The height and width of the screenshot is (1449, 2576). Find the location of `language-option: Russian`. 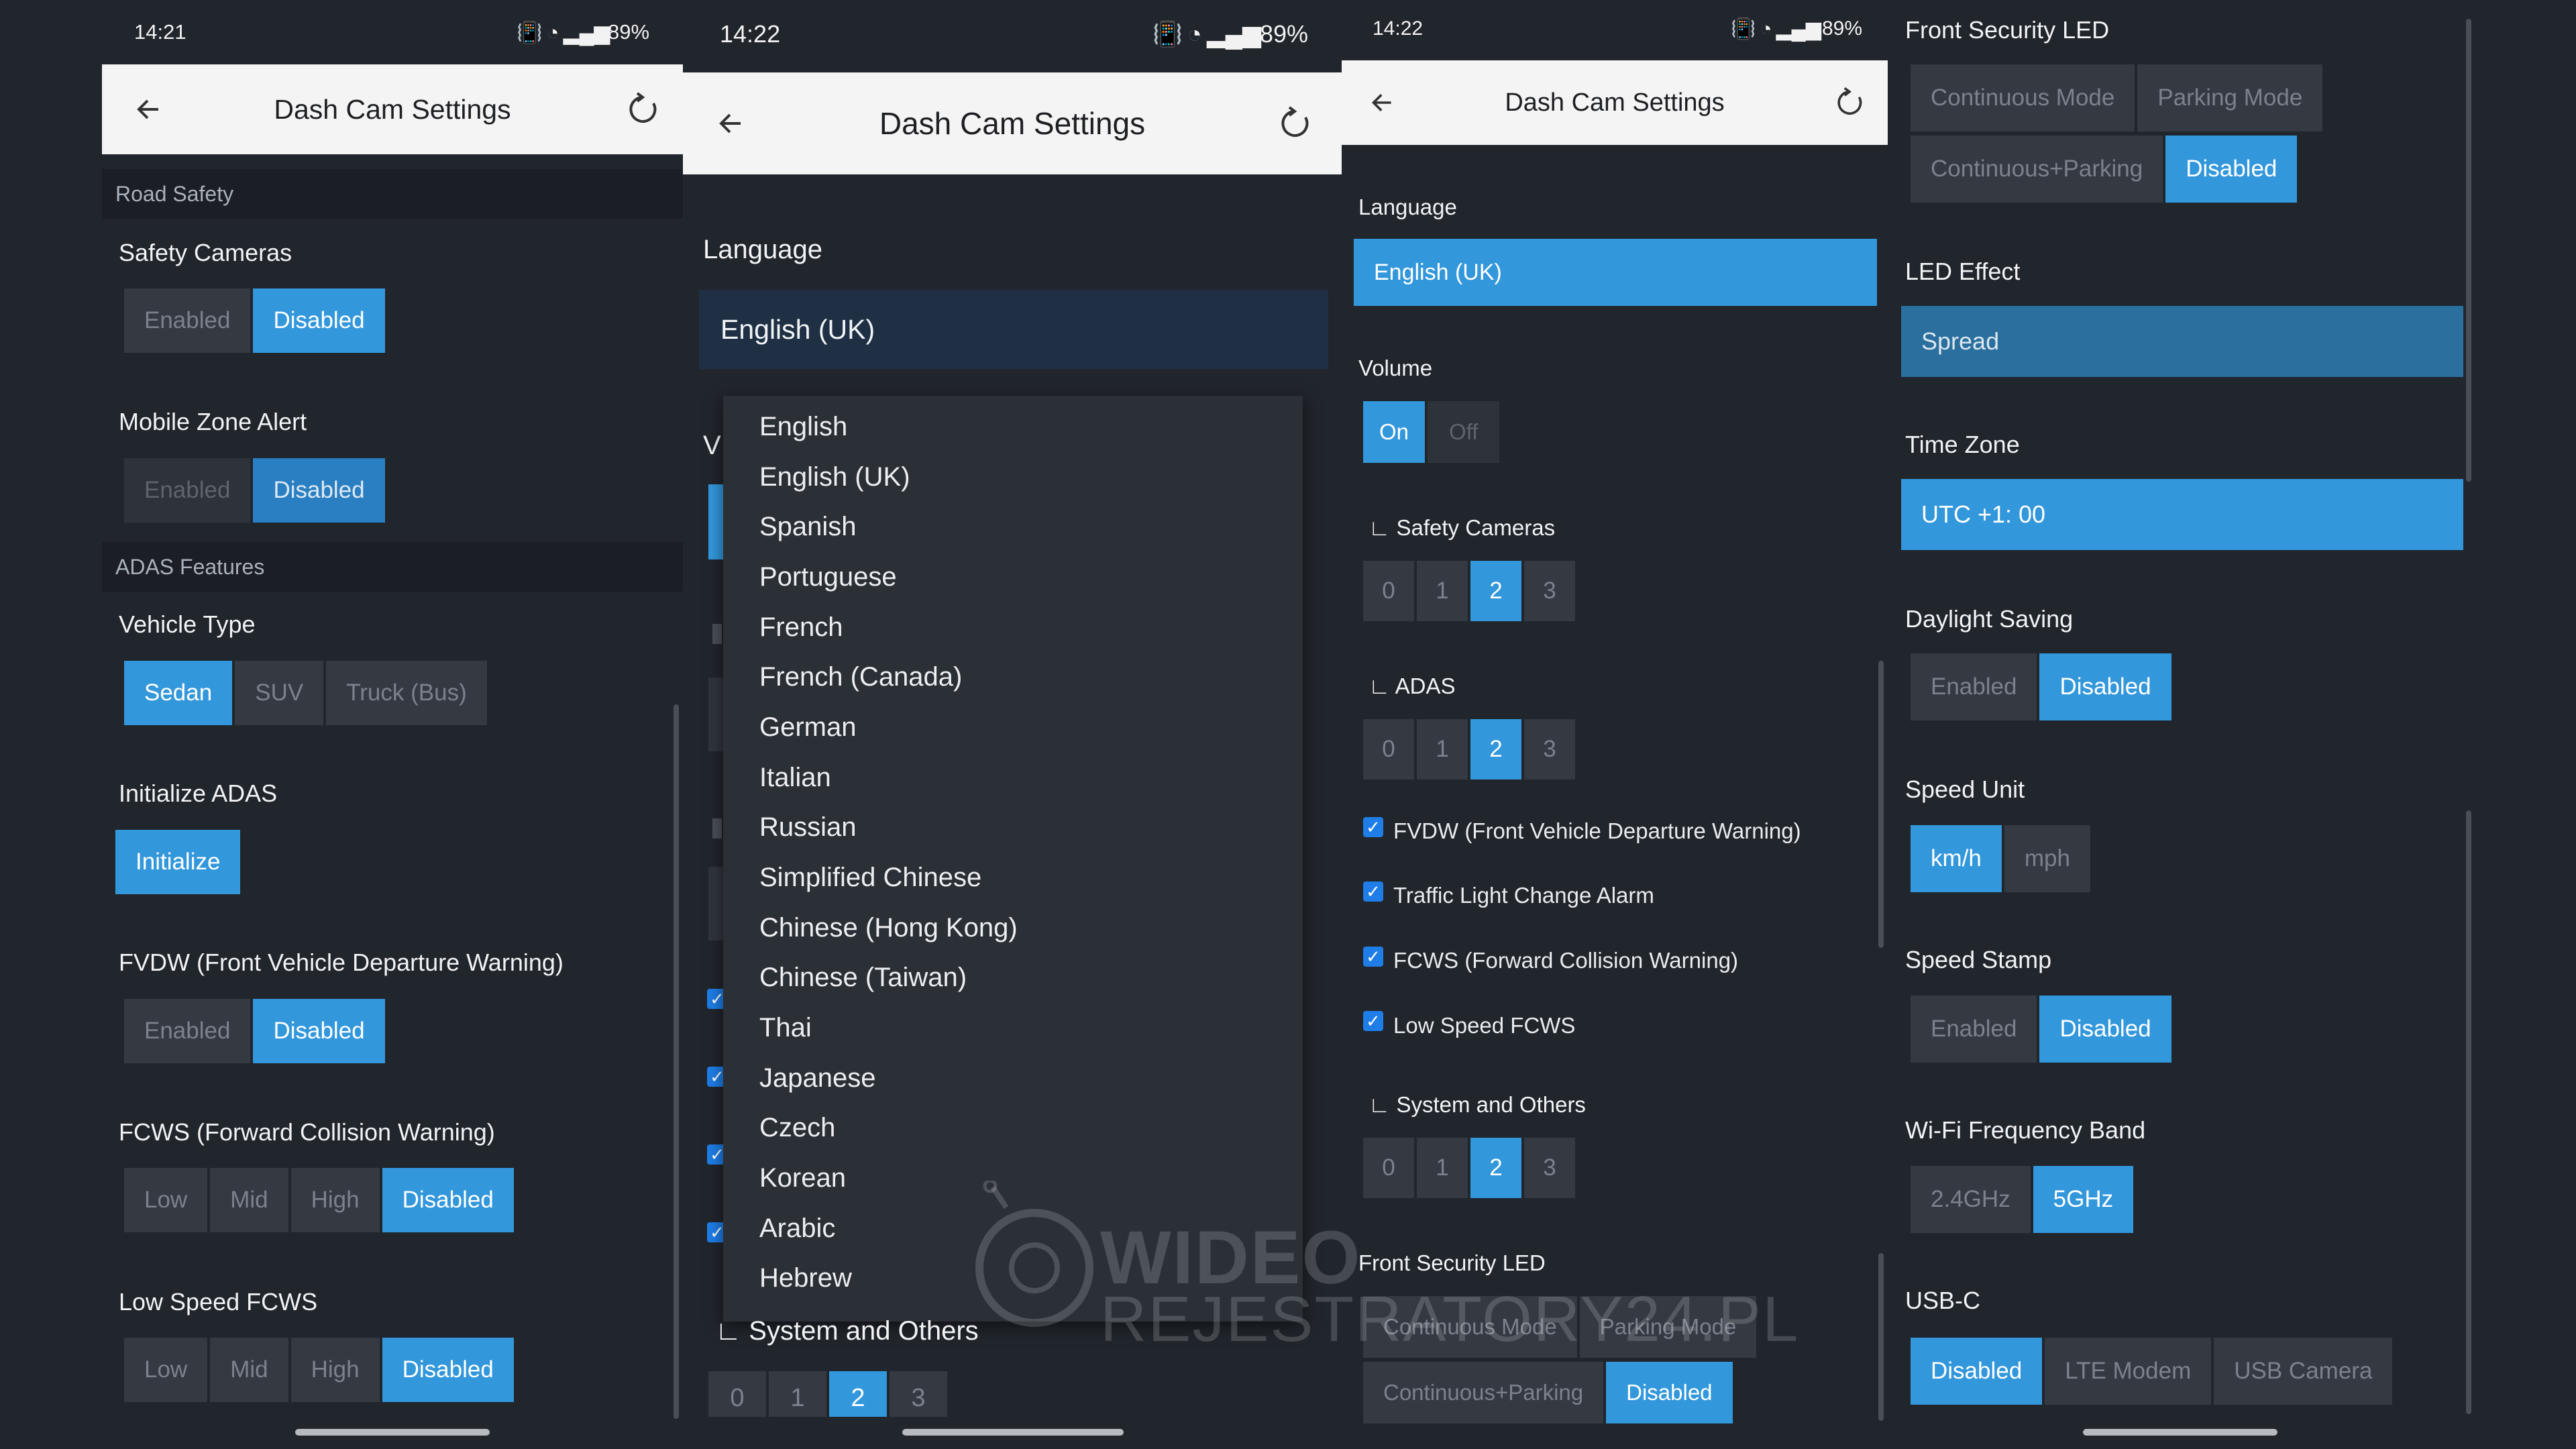

language-option: Russian is located at coordinates (808, 827).